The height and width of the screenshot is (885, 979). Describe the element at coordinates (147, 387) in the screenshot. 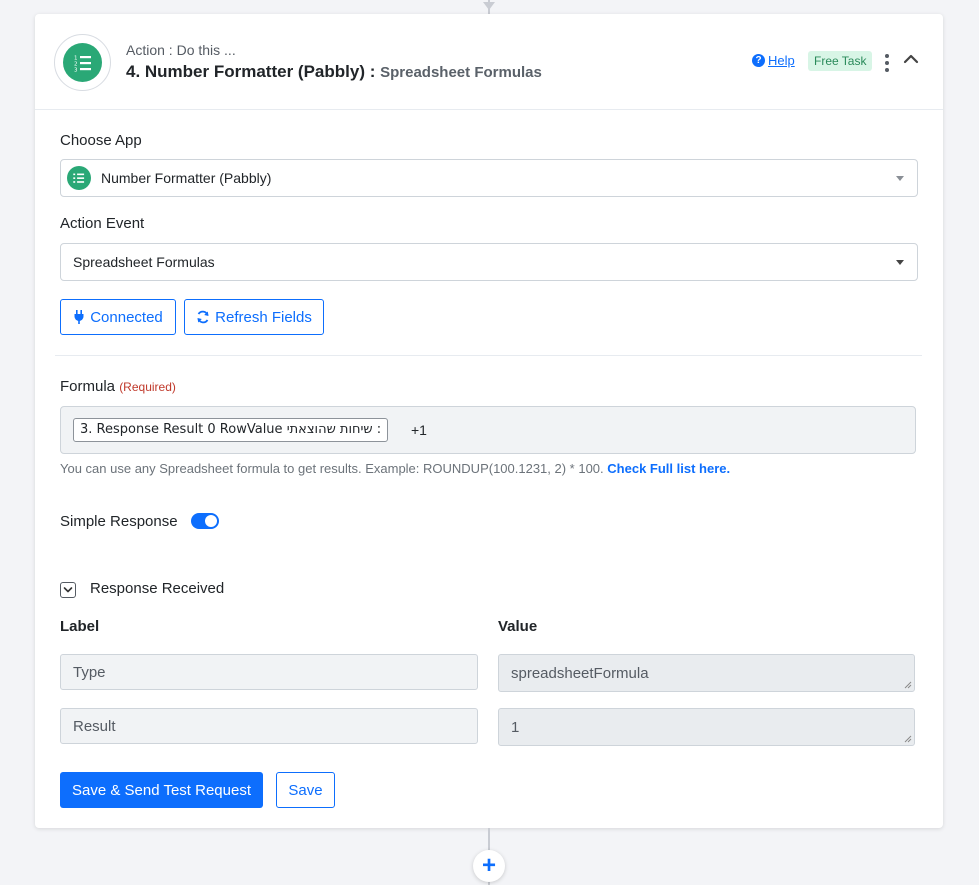

I see `required-marker: (Required)` at that location.